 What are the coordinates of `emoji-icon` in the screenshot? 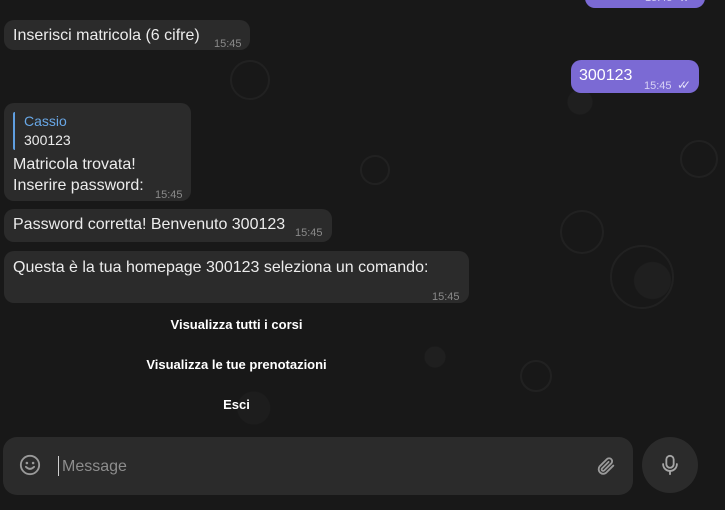 It's located at (30, 465).